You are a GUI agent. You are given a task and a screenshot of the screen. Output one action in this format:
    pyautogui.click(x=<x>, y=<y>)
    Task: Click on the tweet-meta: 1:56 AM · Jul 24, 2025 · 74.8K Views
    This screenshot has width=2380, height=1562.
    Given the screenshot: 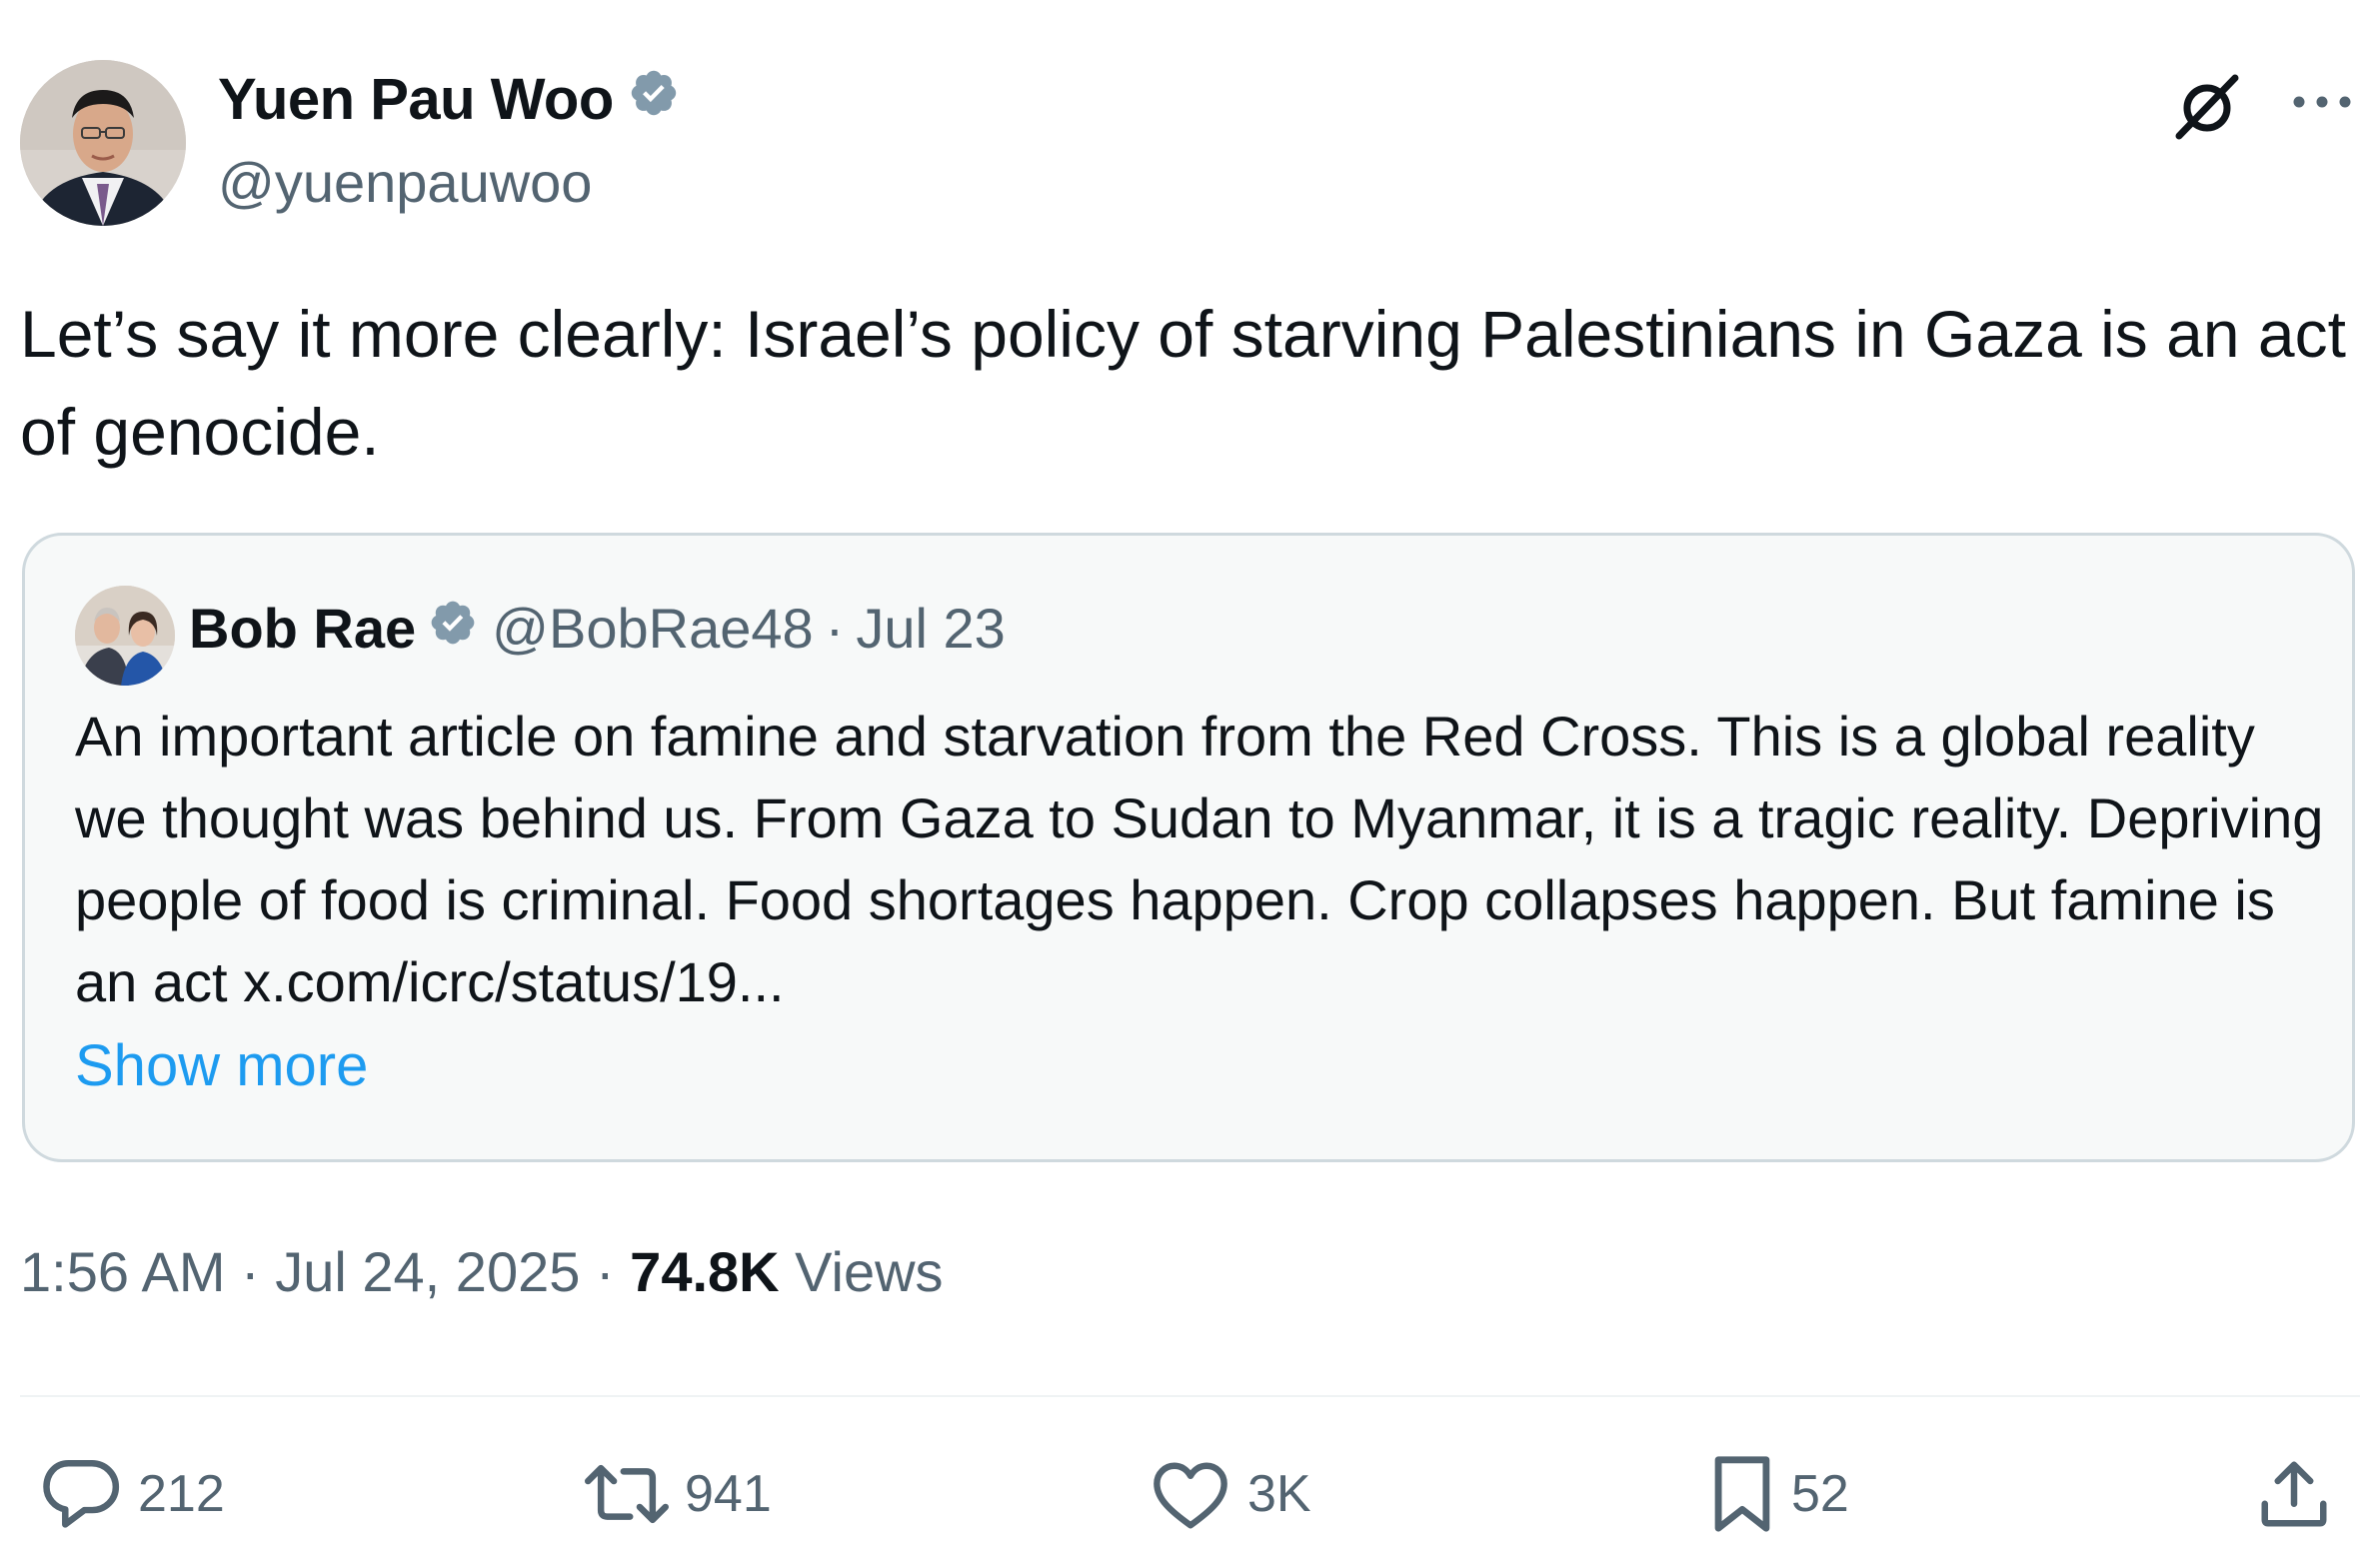 What is the action you would take?
    pyautogui.click(x=482, y=1271)
    